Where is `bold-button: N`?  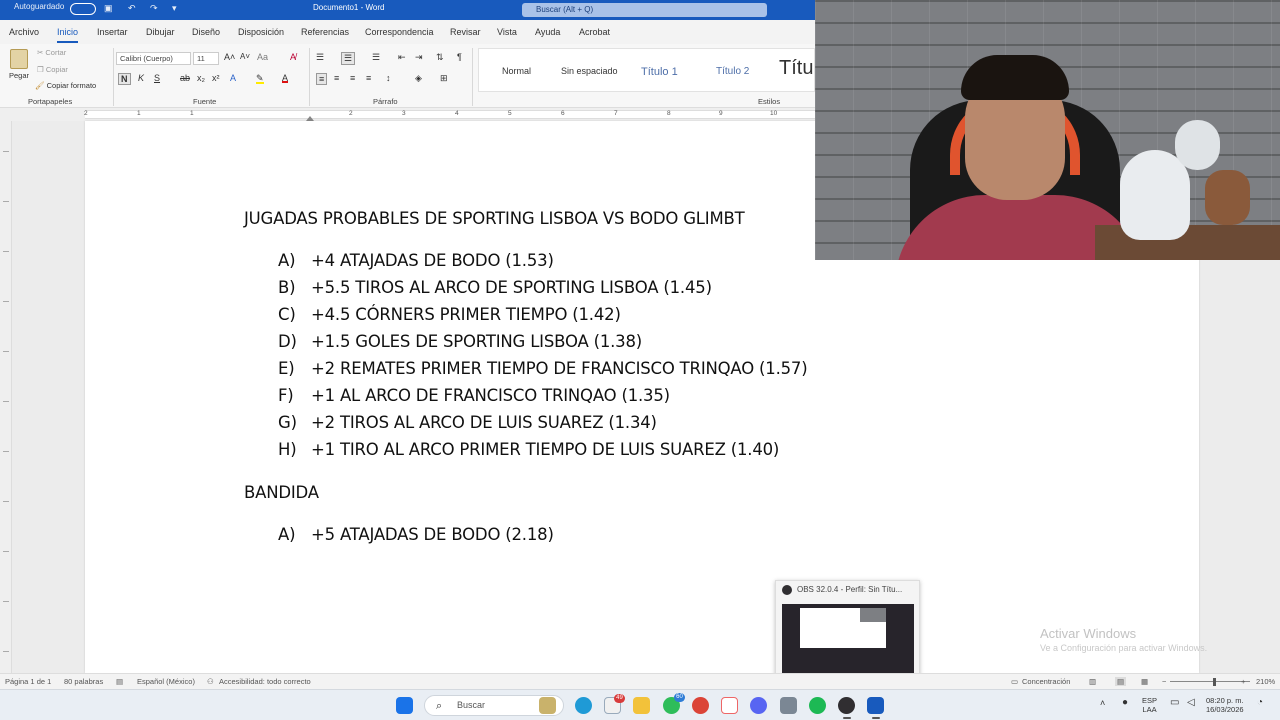
bold-button: N is located at coordinates (124, 79).